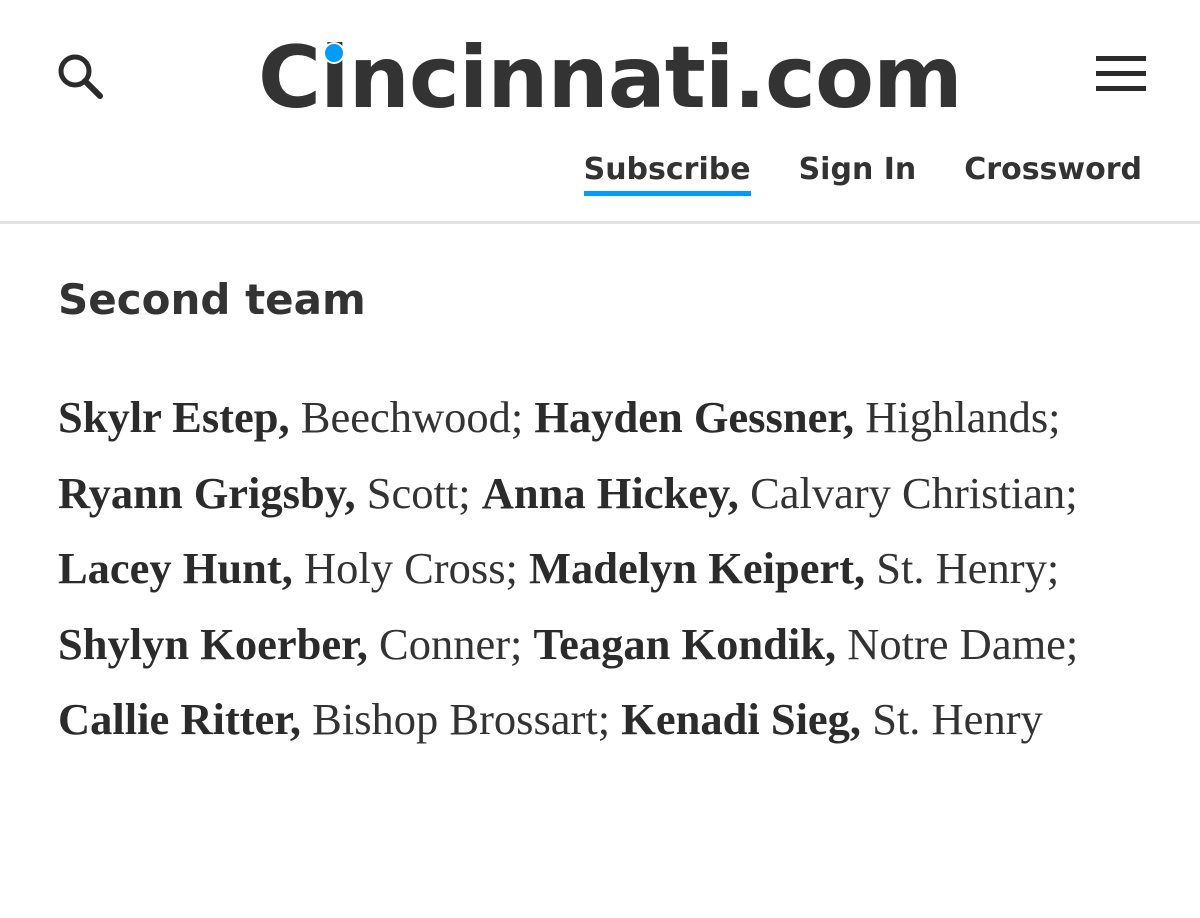 The width and height of the screenshot is (1200, 918). I want to click on player-school: Notre Dame;, so click(957, 643).